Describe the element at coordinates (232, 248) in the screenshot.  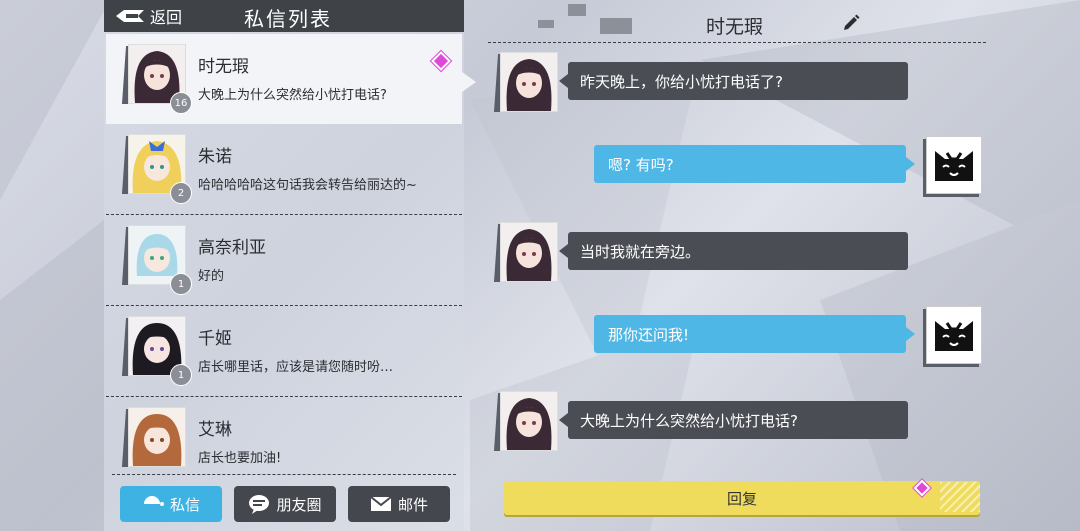
I see `contact-name: 高奈利亚` at that location.